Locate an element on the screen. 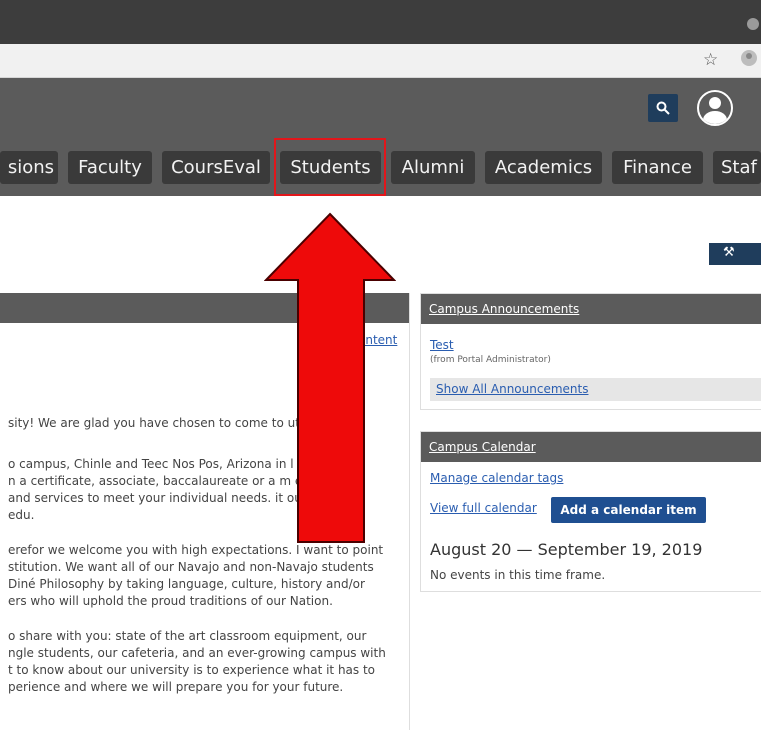  nav-tab-staff: Staf is located at coordinates (737, 167).